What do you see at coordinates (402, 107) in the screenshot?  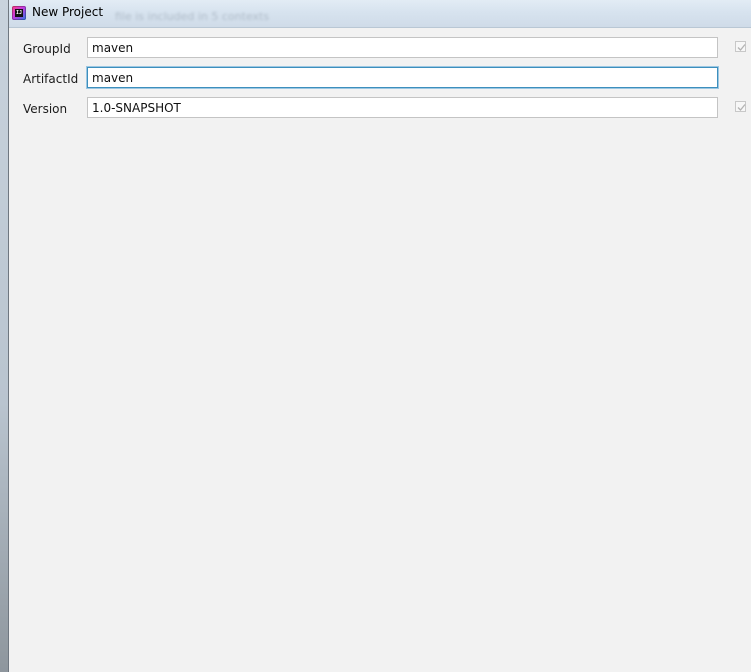 I see `version-input` at bounding box center [402, 107].